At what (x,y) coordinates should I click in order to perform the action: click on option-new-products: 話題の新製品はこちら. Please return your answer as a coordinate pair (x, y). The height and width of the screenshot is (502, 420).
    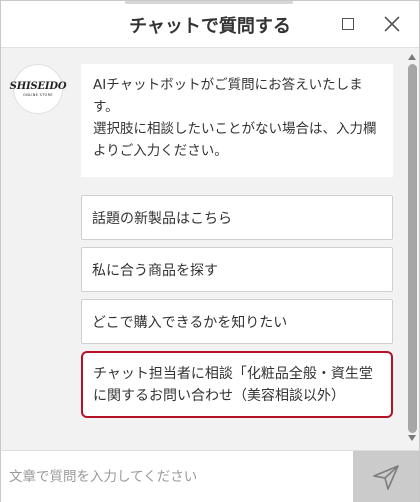
    Looking at the image, I should click on (237, 217).